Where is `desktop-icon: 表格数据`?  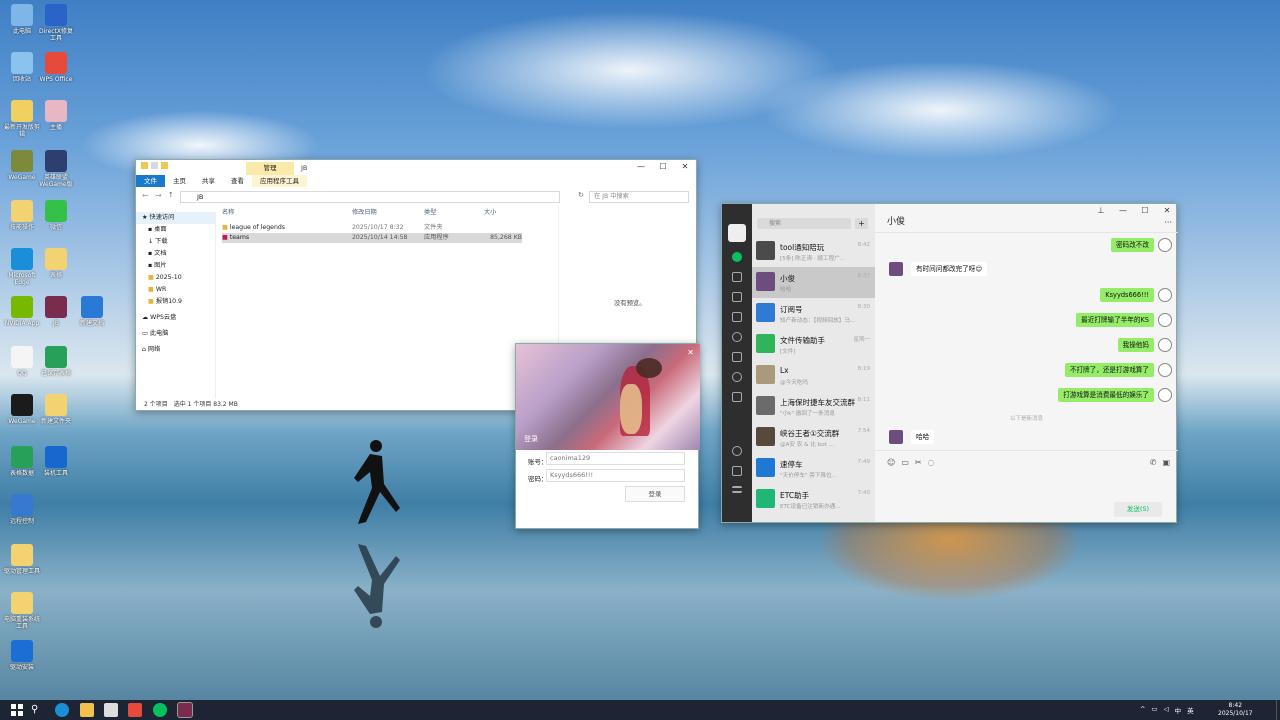
desktop-icon: 表格数据 is located at coordinates (22, 461).